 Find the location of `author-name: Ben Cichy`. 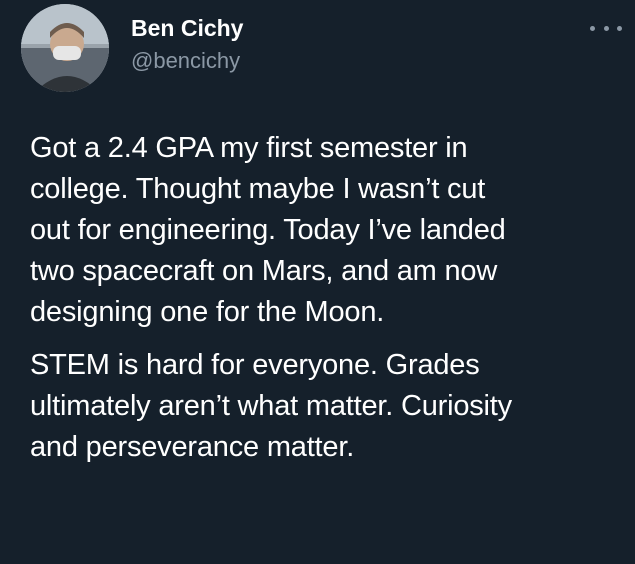

author-name: Ben Cichy is located at coordinates (187, 28).